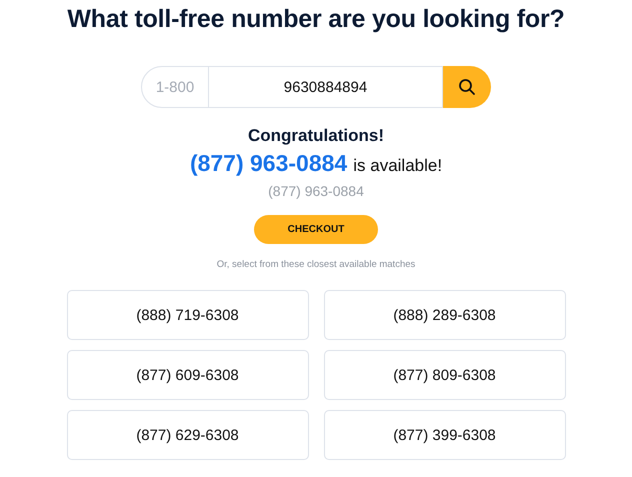 The width and height of the screenshot is (632, 477). I want to click on matches-hint: Or, select from these closest available matches, so click(316, 264).